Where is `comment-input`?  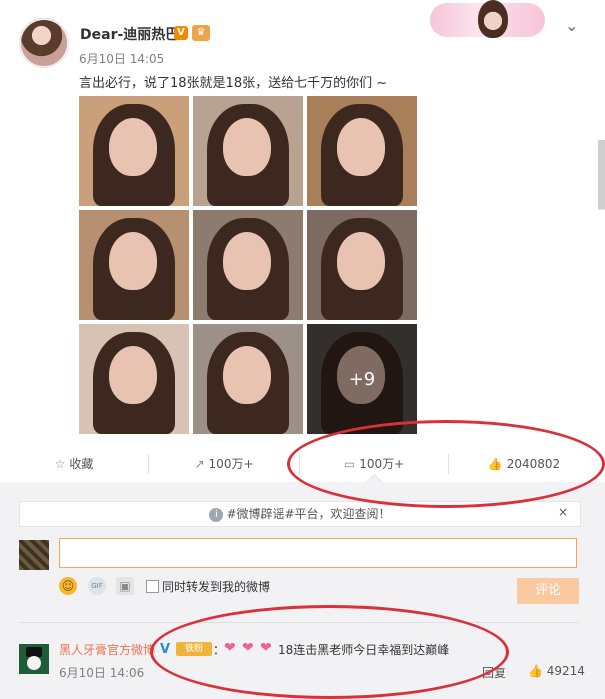 comment-input is located at coordinates (318, 553).